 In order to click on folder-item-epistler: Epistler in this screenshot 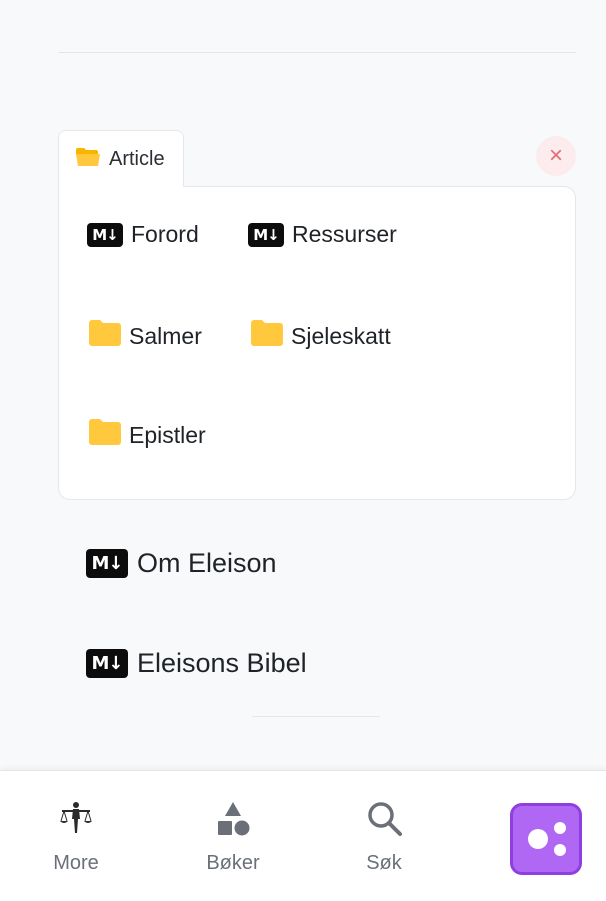, I will do `click(147, 435)`.